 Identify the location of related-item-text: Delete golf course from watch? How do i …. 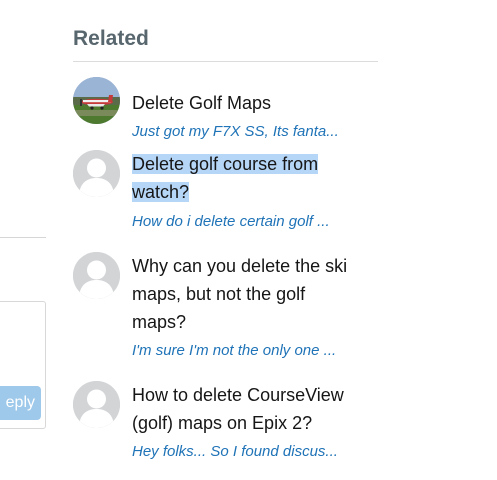
(257, 192).